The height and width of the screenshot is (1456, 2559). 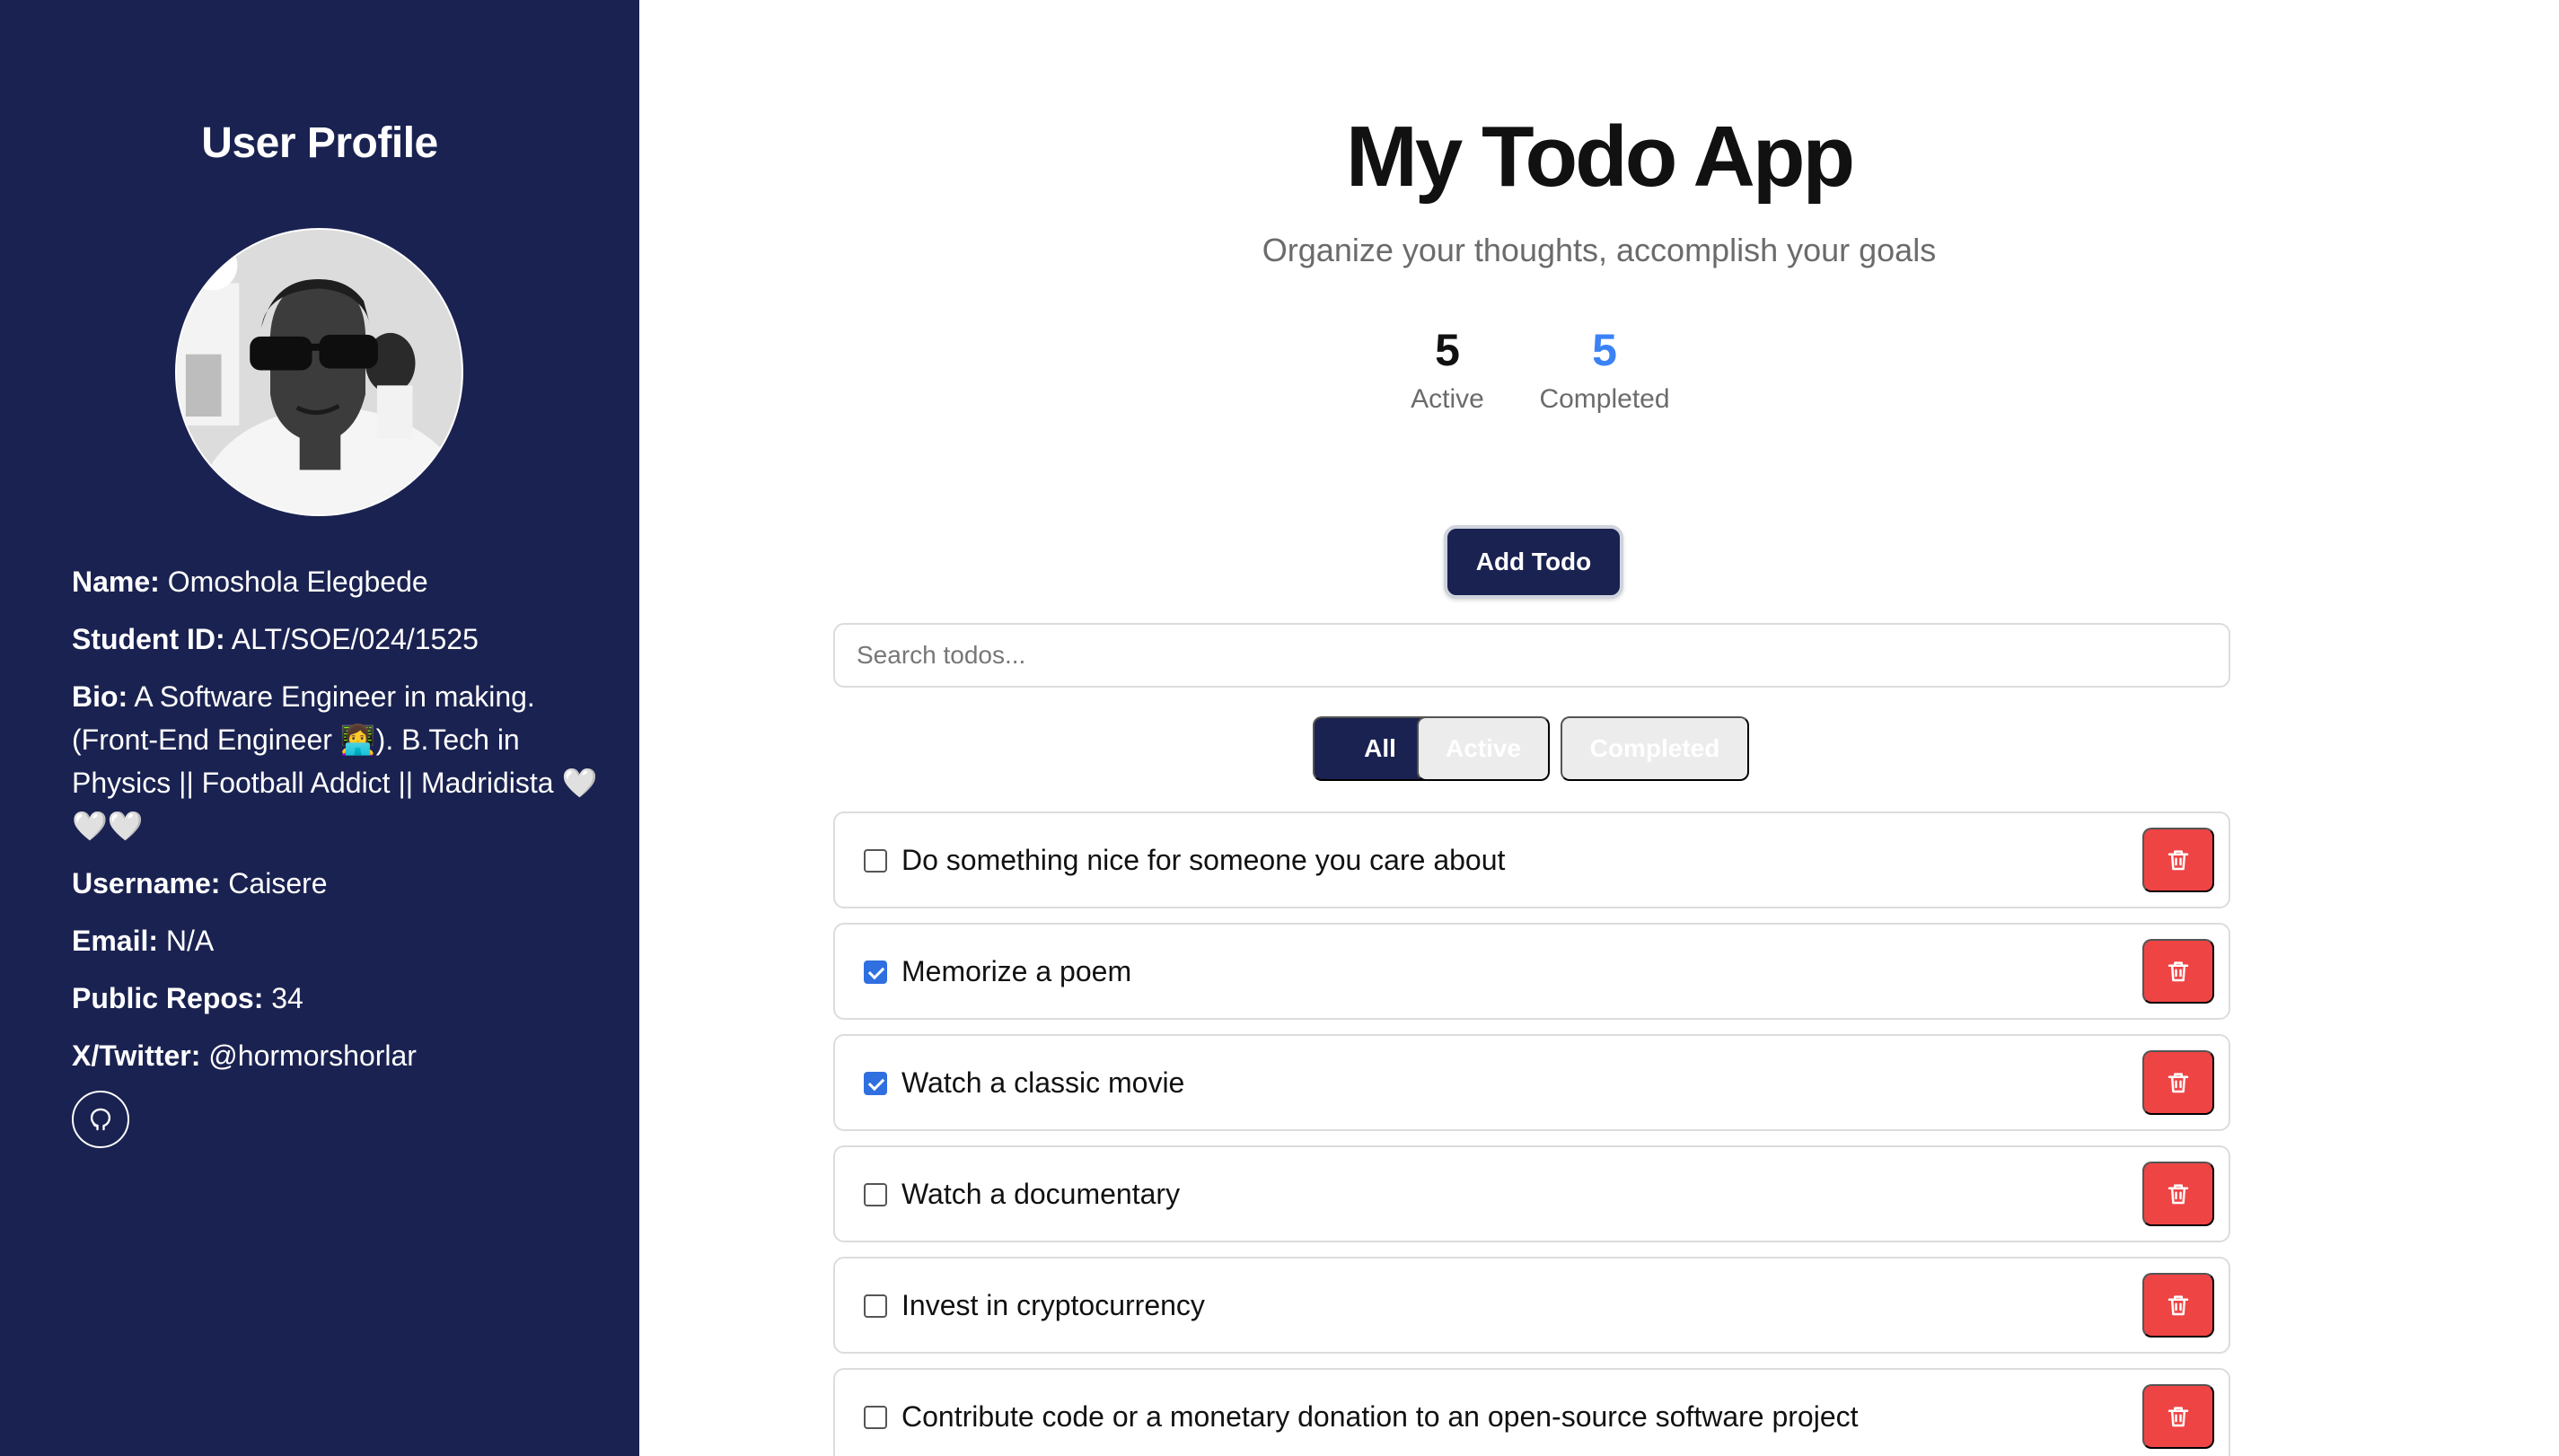 I want to click on profile-public-repos-value: 34, so click(x=287, y=998).